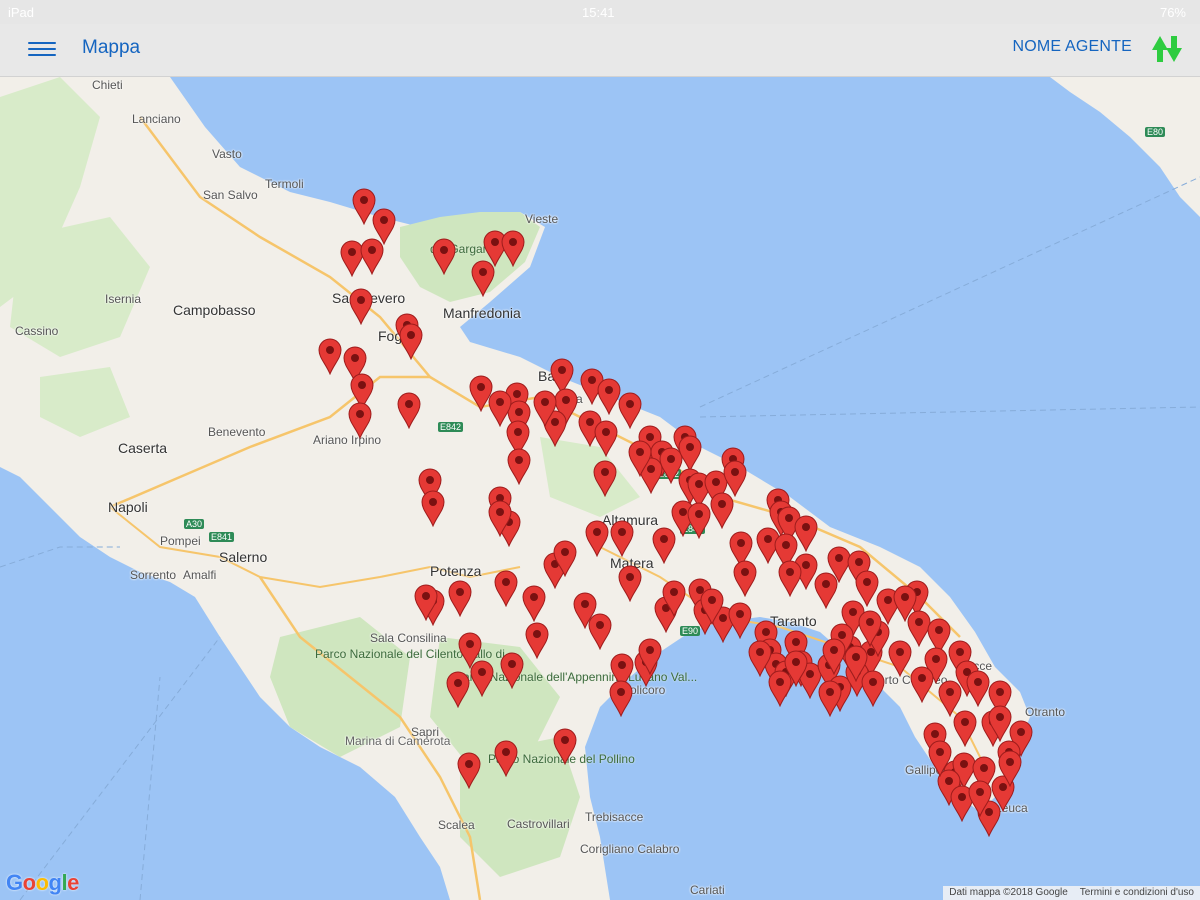 The width and height of the screenshot is (1200, 900). Describe the element at coordinates (538, 824) in the screenshot. I see `place-label: Castrovillari` at that location.